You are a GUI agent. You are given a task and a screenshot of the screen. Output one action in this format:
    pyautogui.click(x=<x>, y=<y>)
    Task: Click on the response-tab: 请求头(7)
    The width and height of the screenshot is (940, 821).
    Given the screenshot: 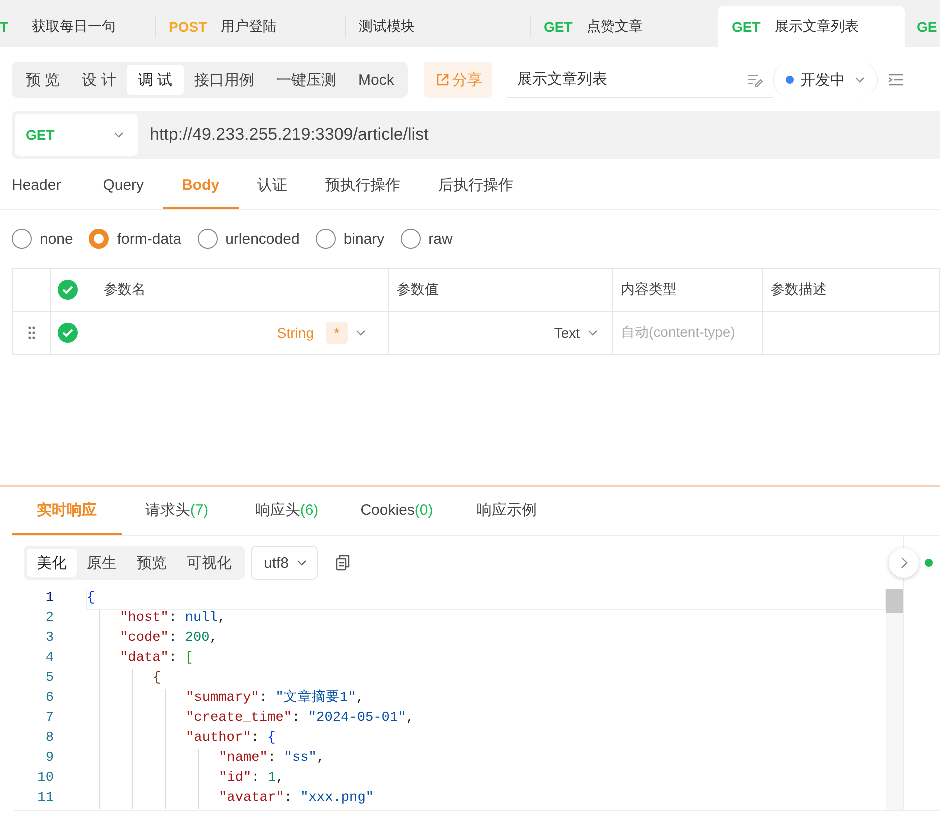 What is the action you would take?
    pyautogui.click(x=177, y=511)
    